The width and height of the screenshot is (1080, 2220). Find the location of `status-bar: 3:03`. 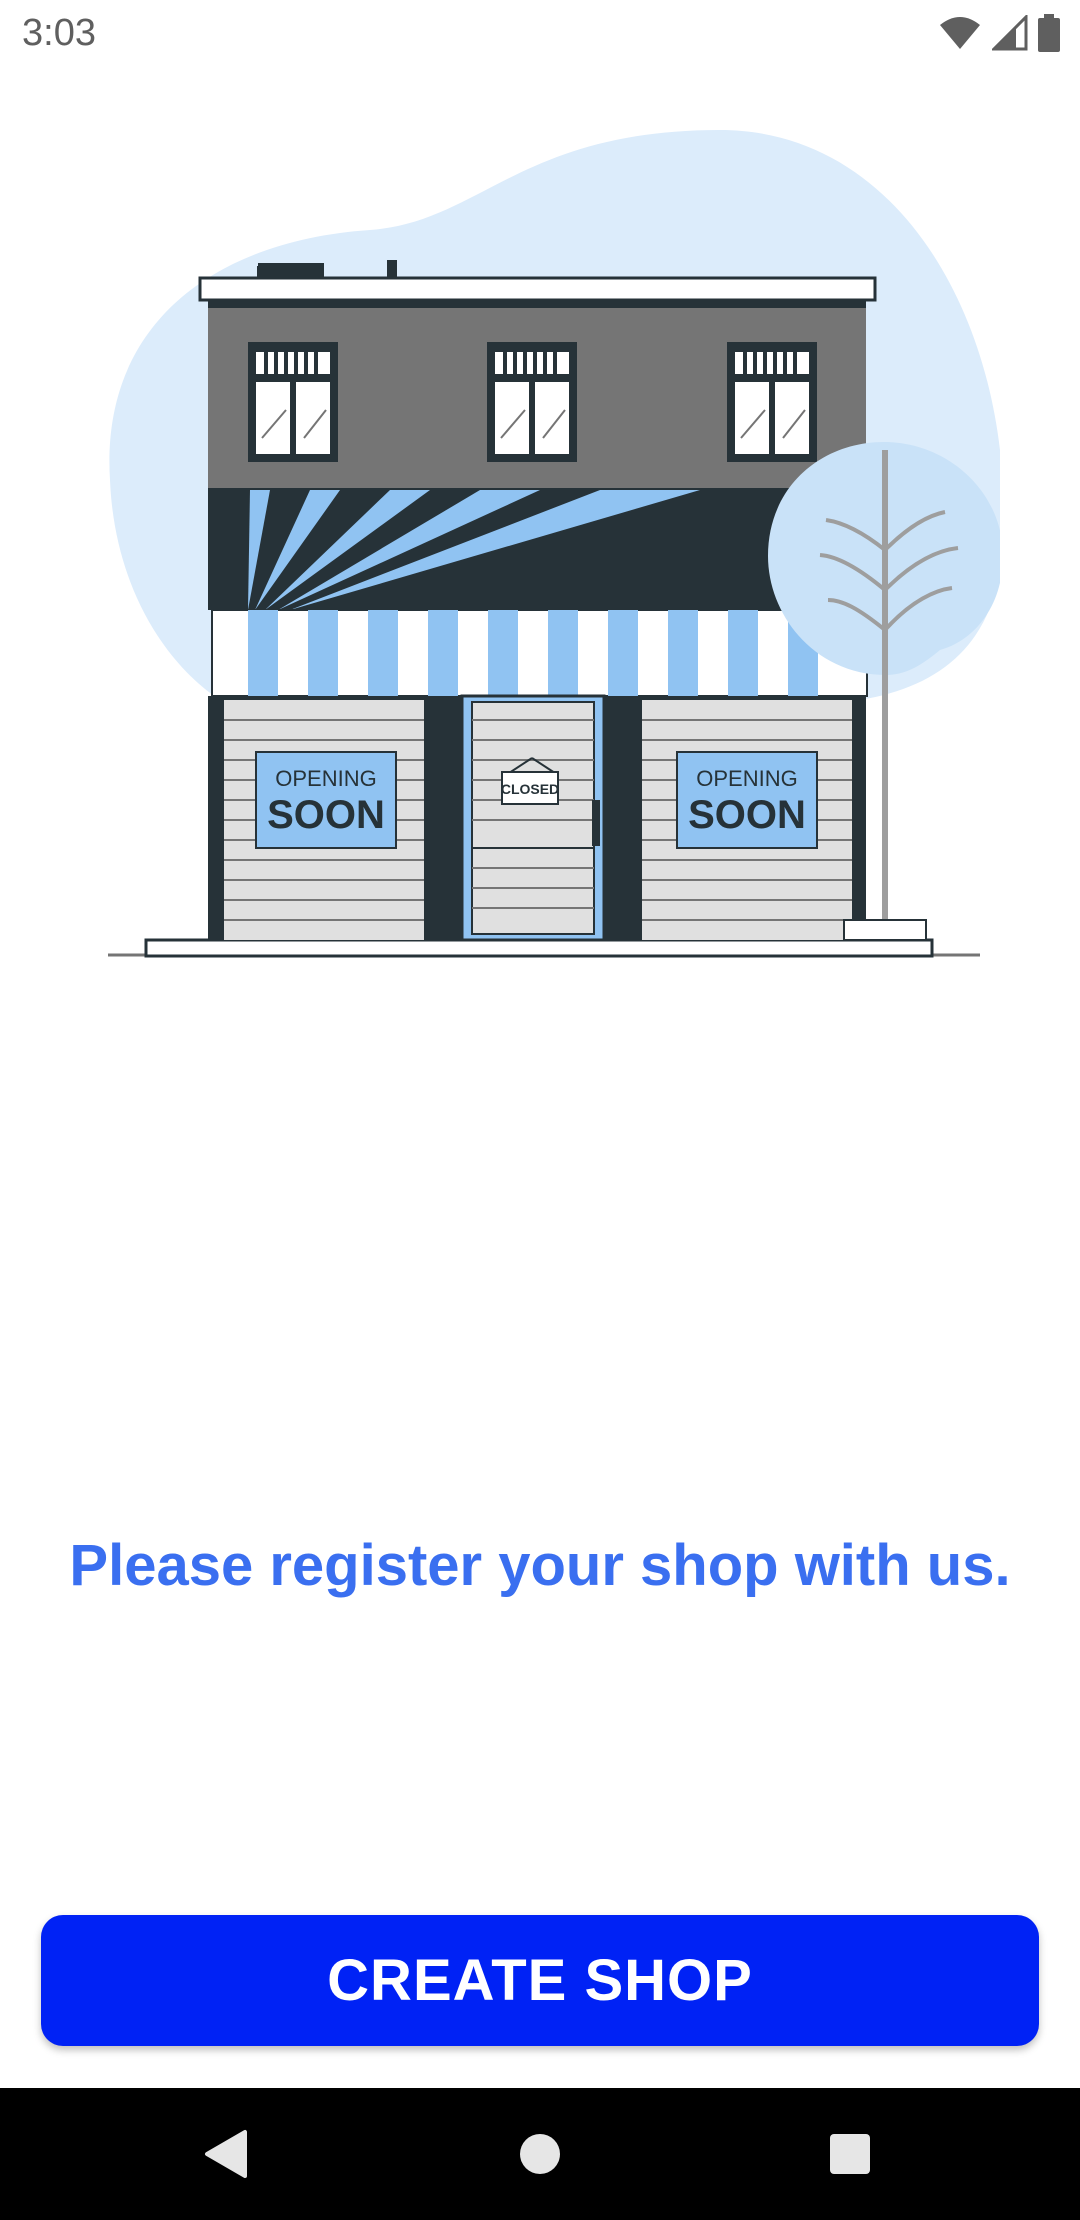

status-bar: 3:03 is located at coordinates (540, 33).